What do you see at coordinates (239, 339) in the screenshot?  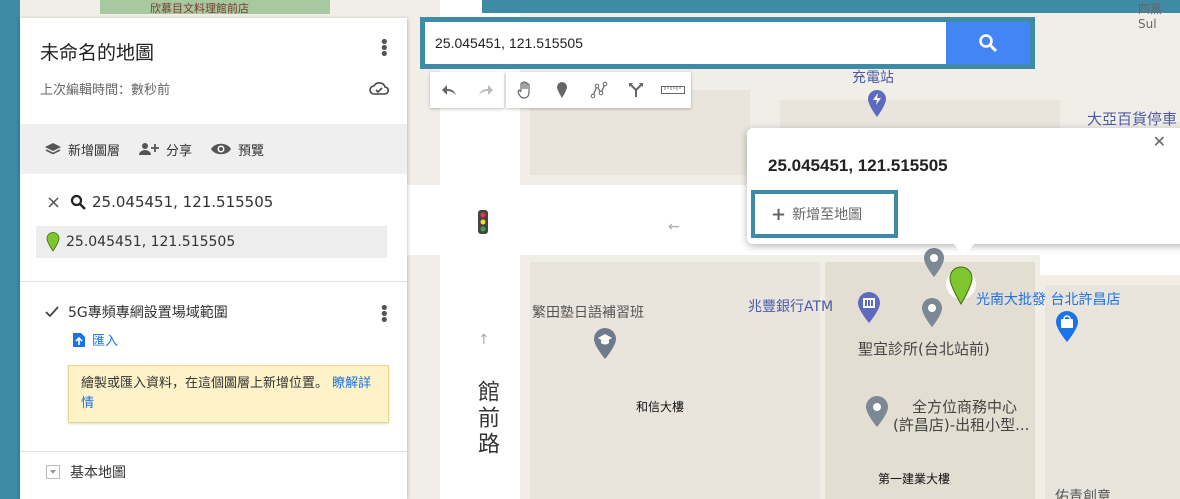 I see `import-link: 匯入` at bounding box center [239, 339].